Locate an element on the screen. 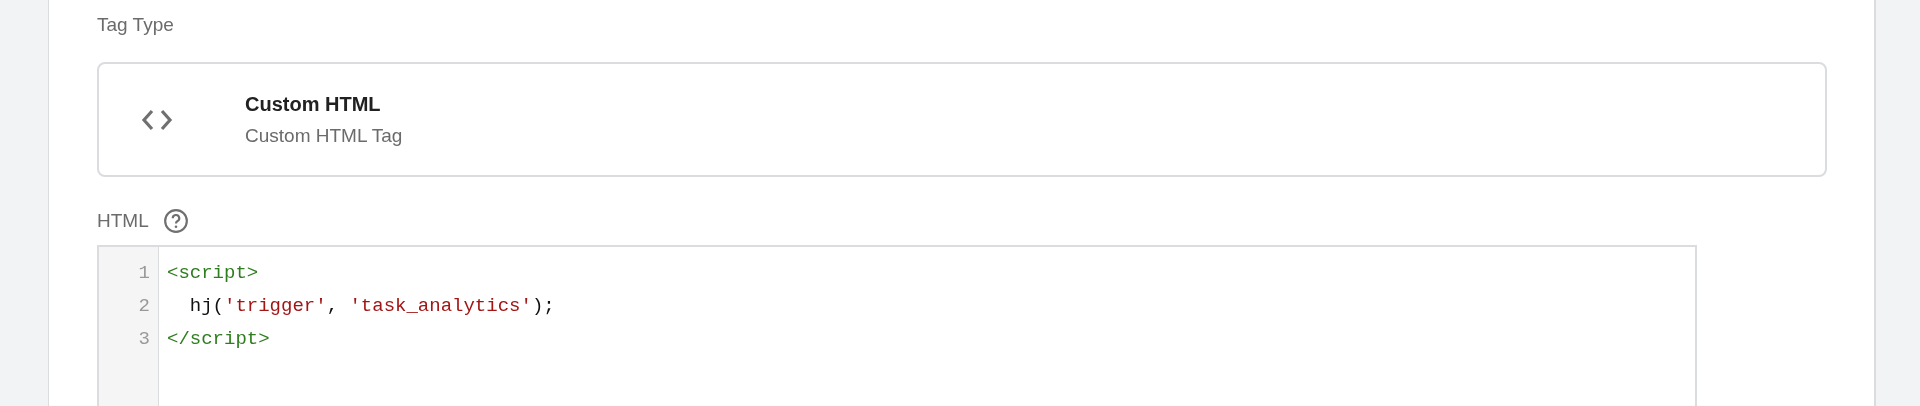 The image size is (1920, 406). field-label: HTML is located at coordinates (123, 221).